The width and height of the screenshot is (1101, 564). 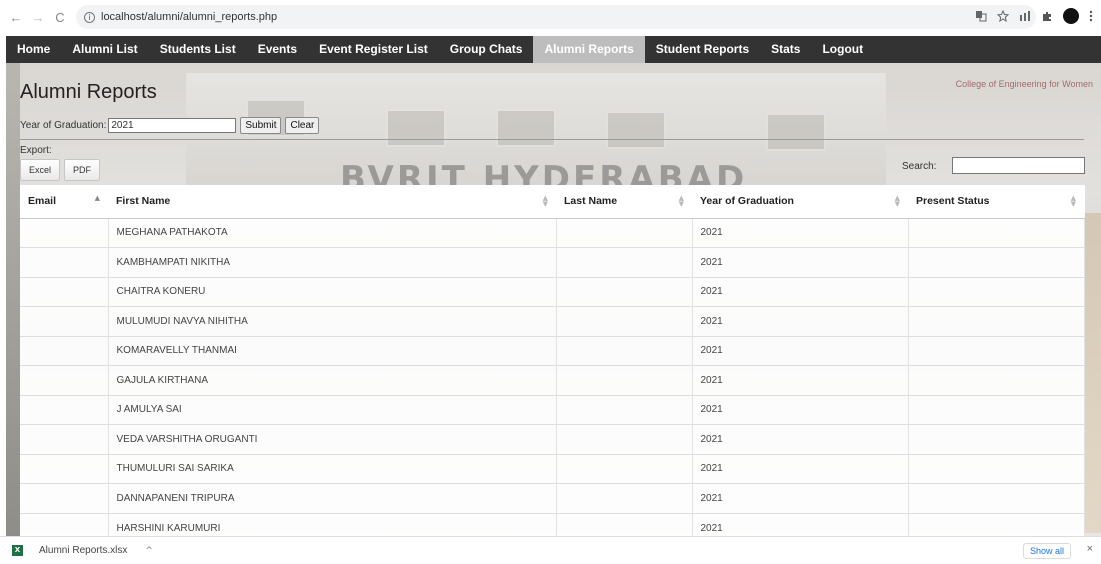 What do you see at coordinates (16, 17) in the screenshot?
I see `back-arrow-icon: ←` at bounding box center [16, 17].